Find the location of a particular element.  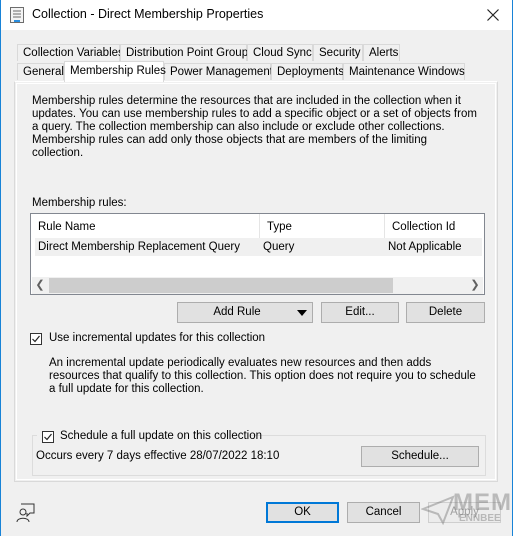

tab-label: Distribution Point Groups is located at coordinates (190, 53).